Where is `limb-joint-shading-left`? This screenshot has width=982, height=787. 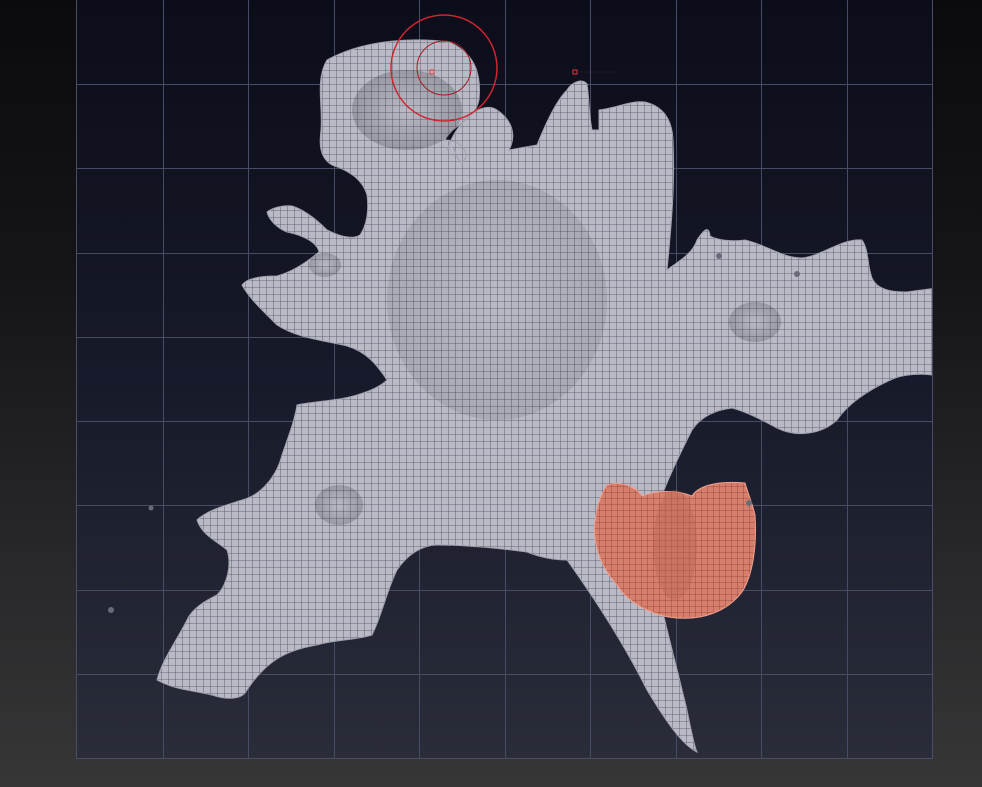 limb-joint-shading-left is located at coordinates (339, 505).